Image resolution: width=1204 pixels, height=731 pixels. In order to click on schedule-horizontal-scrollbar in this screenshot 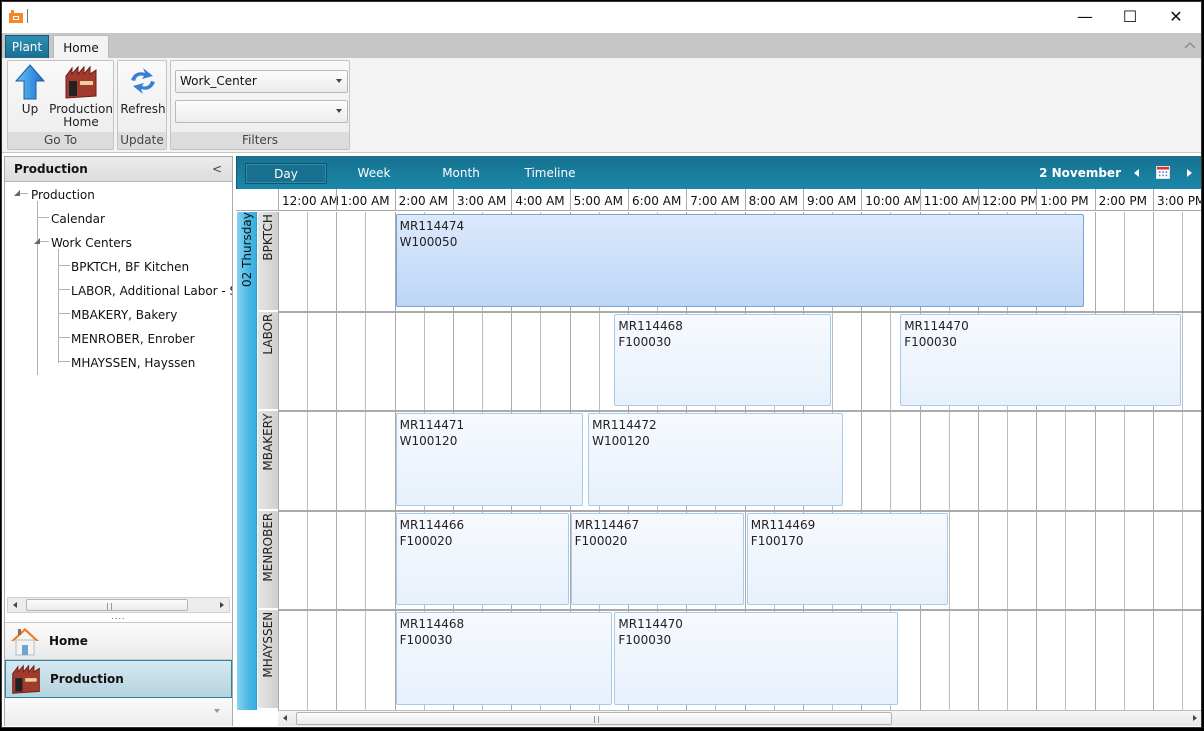, I will do `click(739, 718)`.